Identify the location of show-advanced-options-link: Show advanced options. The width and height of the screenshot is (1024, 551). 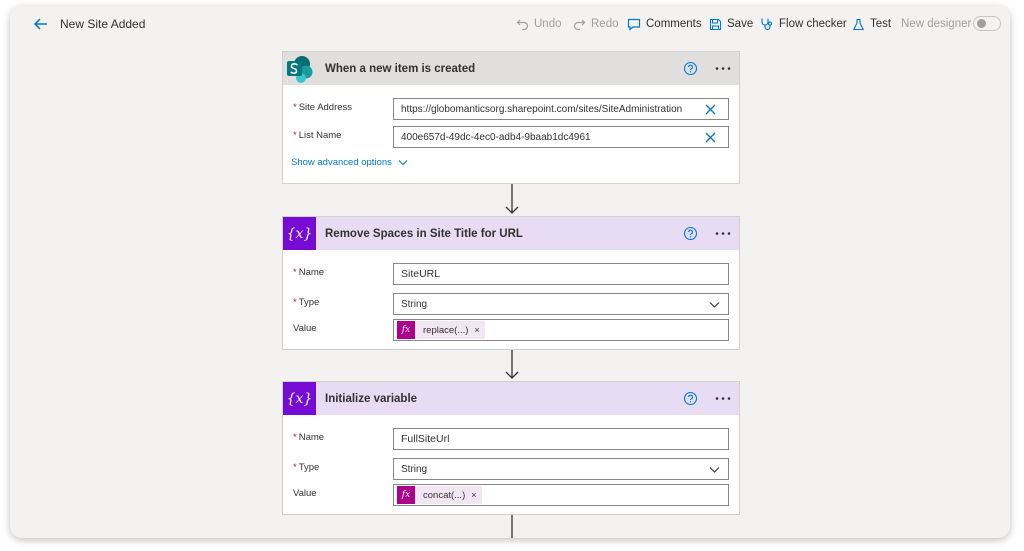
(349, 162).